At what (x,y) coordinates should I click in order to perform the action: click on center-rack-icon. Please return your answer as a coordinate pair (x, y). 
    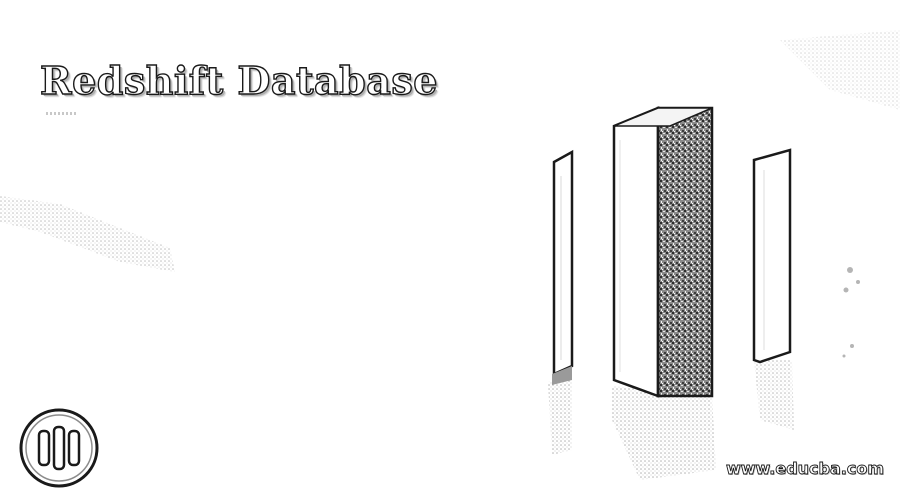
    Looking at the image, I should click on (663, 252).